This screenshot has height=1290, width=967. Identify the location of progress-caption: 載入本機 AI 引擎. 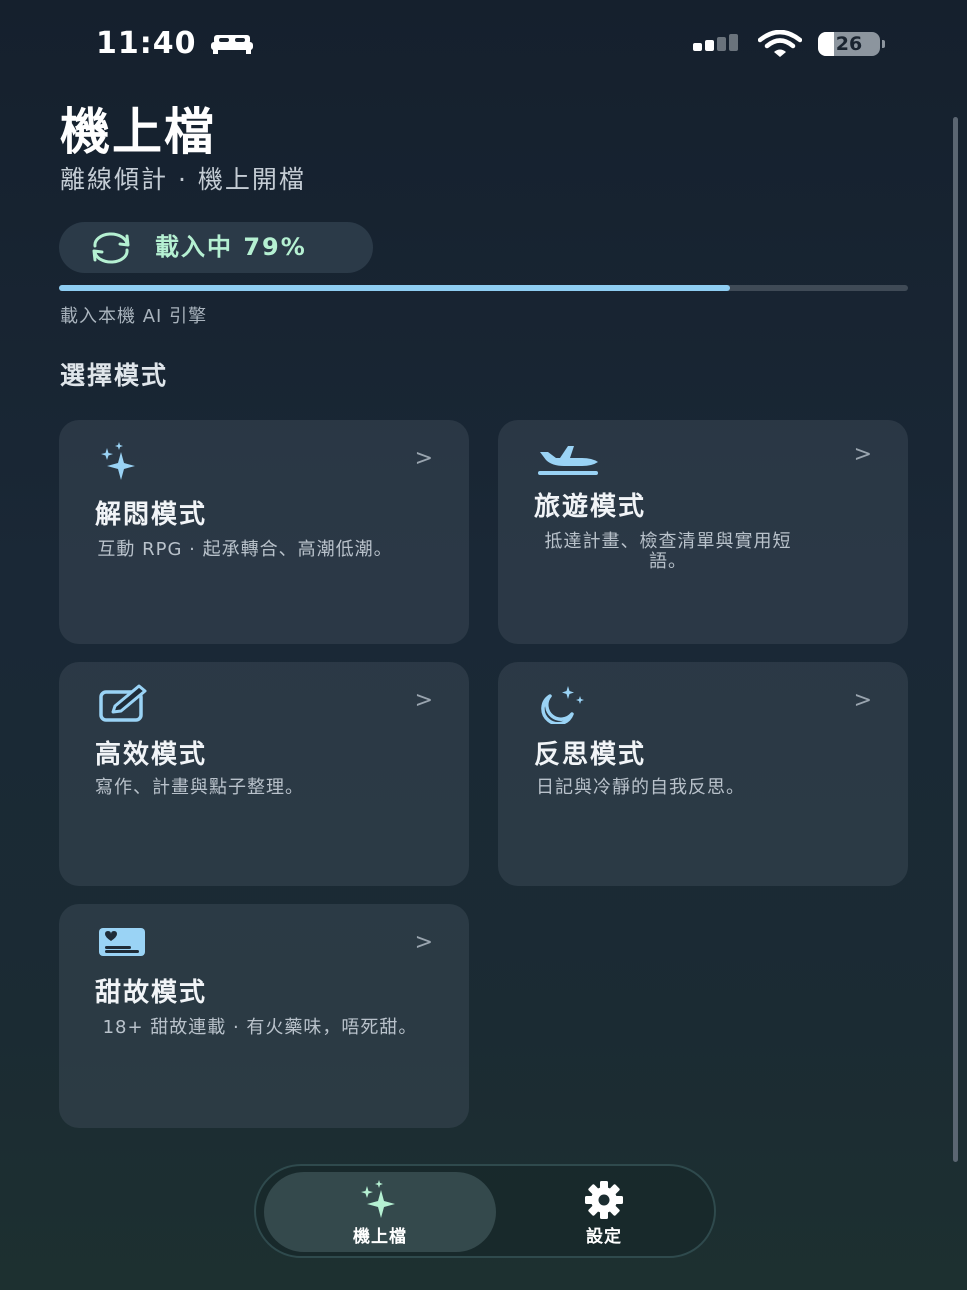
(134, 316).